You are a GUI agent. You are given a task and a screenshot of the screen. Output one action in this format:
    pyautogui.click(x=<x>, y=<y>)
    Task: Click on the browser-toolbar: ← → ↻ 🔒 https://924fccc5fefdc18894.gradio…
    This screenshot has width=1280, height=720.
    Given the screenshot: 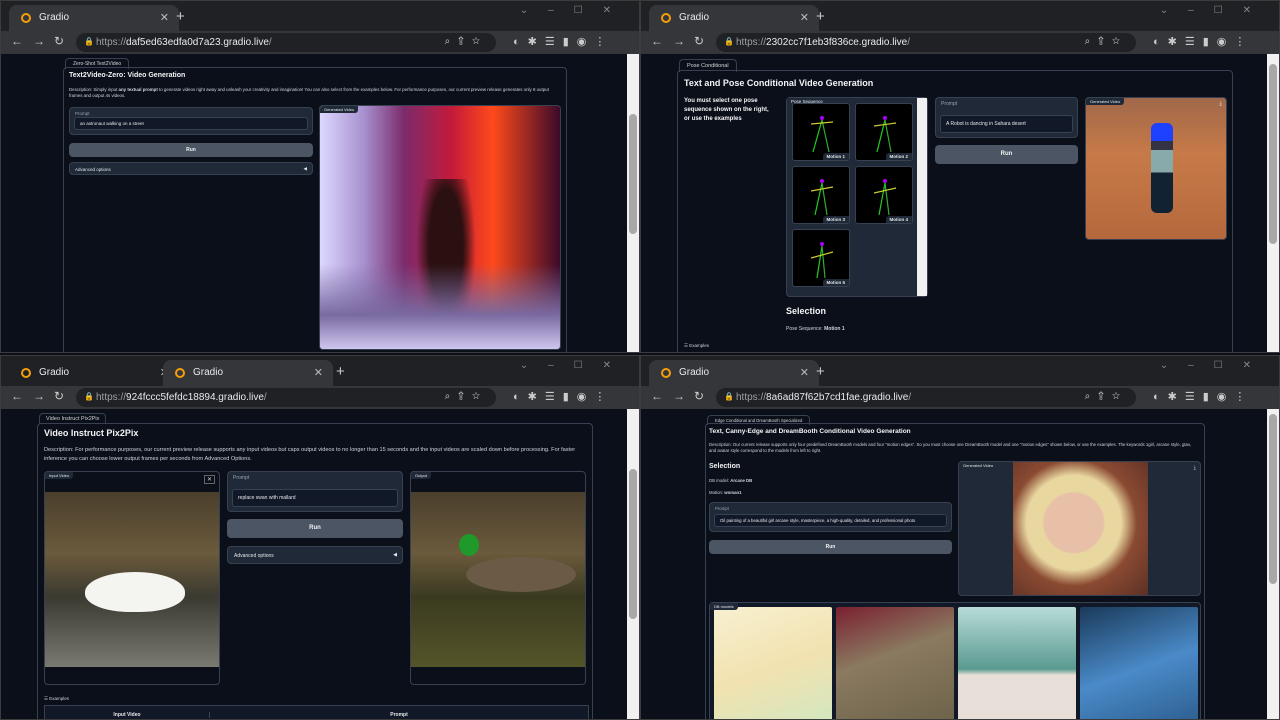 What is the action you would take?
    pyautogui.click(x=320, y=397)
    